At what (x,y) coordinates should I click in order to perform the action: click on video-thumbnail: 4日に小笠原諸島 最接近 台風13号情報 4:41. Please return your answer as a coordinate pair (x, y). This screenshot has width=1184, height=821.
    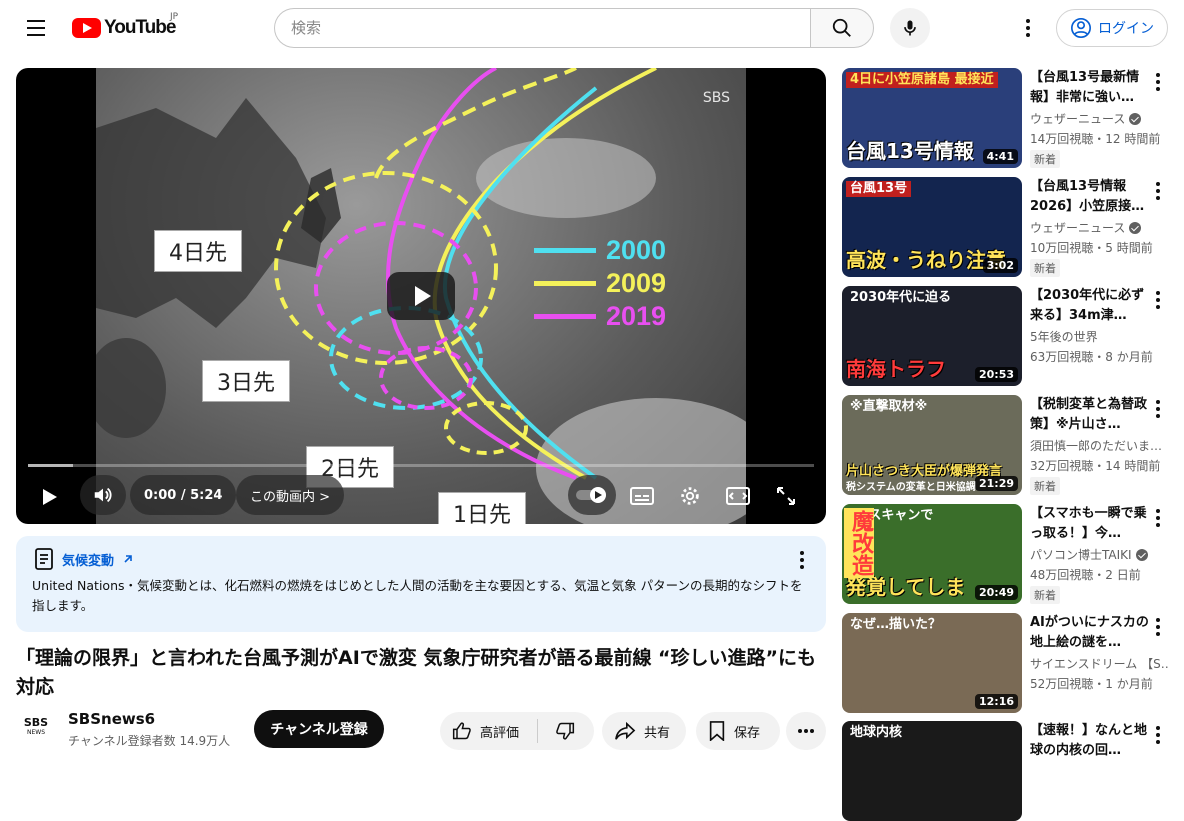
    Looking at the image, I should click on (932, 118).